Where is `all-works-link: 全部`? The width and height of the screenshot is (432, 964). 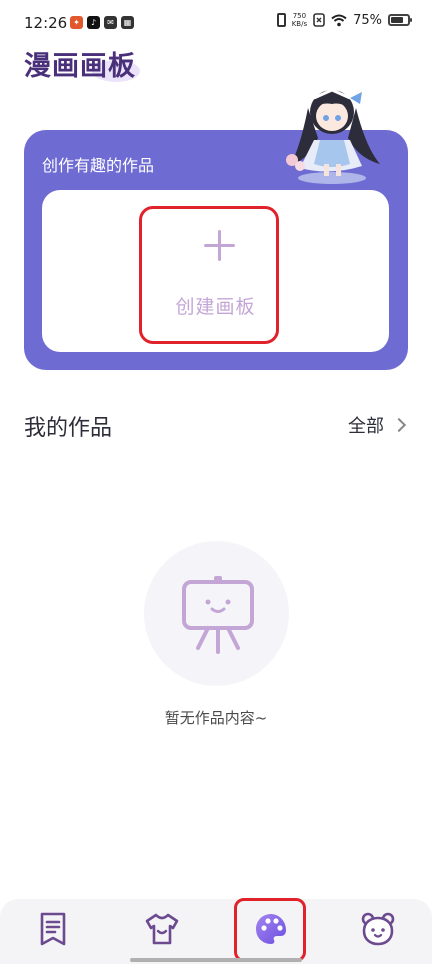 all-works-link: 全部 is located at coordinates (377, 425).